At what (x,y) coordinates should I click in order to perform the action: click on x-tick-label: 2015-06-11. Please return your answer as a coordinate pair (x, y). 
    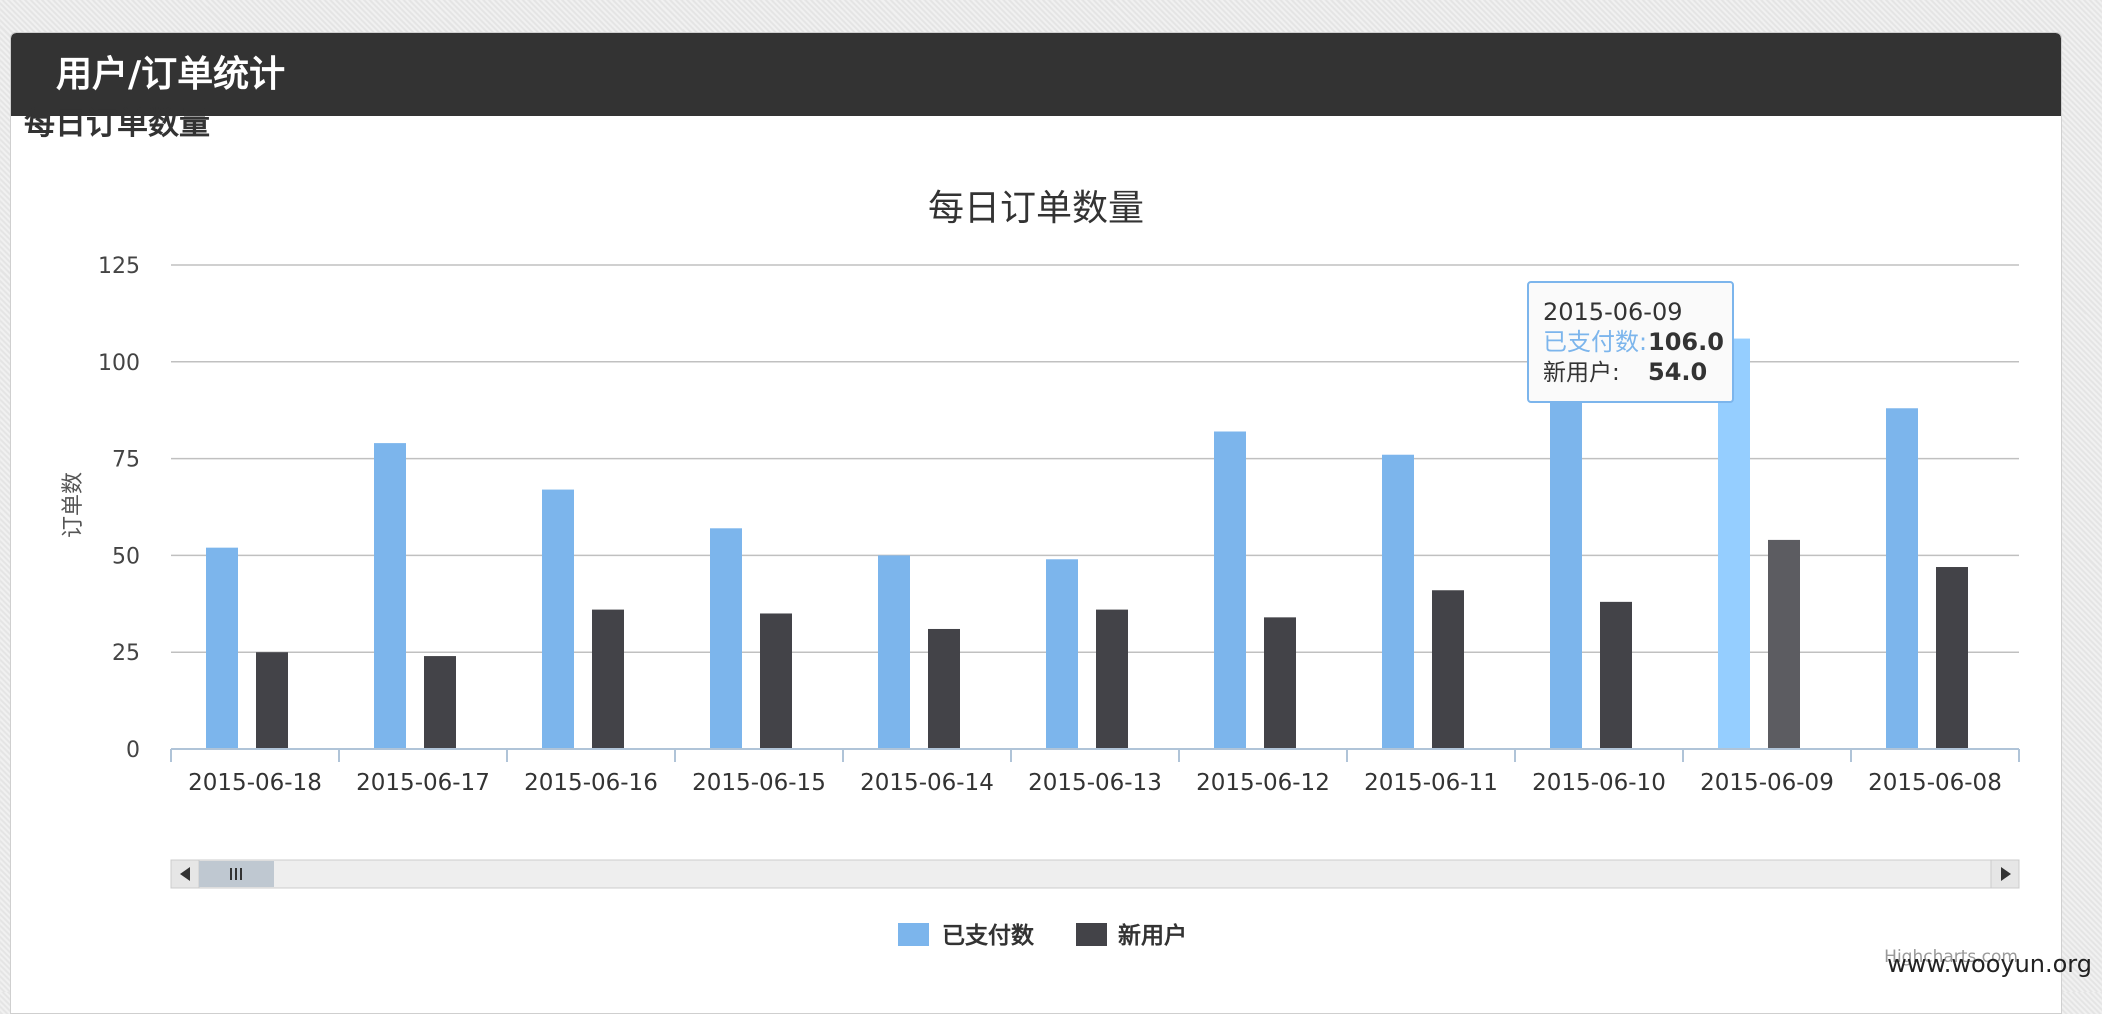
    Looking at the image, I should click on (1431, 783).